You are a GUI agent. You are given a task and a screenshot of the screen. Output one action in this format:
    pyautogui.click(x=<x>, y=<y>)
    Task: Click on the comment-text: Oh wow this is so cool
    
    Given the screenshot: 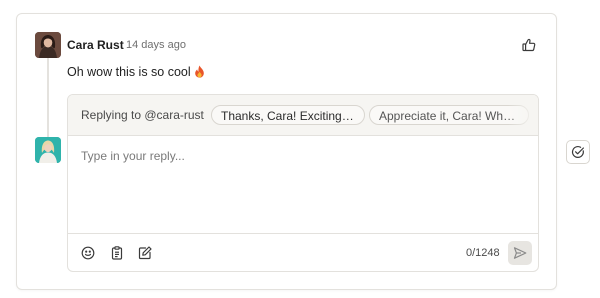 What is the action you would take?
    pyautogui.click(x=129, y=72)
    